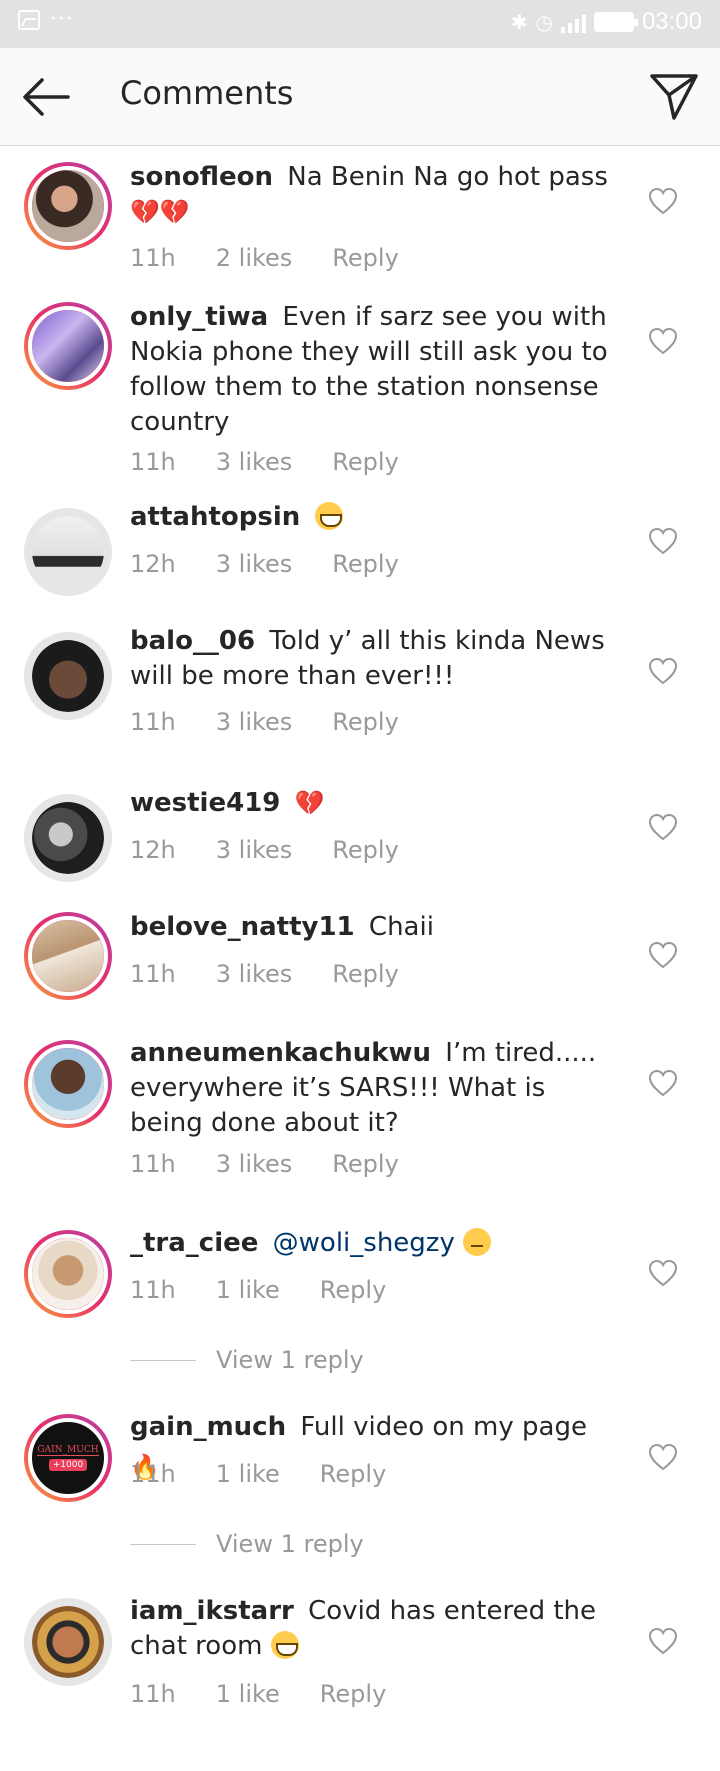  What do you see at coordinates (205, 803) in the screenshot?
I see `comment-username: westie419` at bounding box center [205, 803].